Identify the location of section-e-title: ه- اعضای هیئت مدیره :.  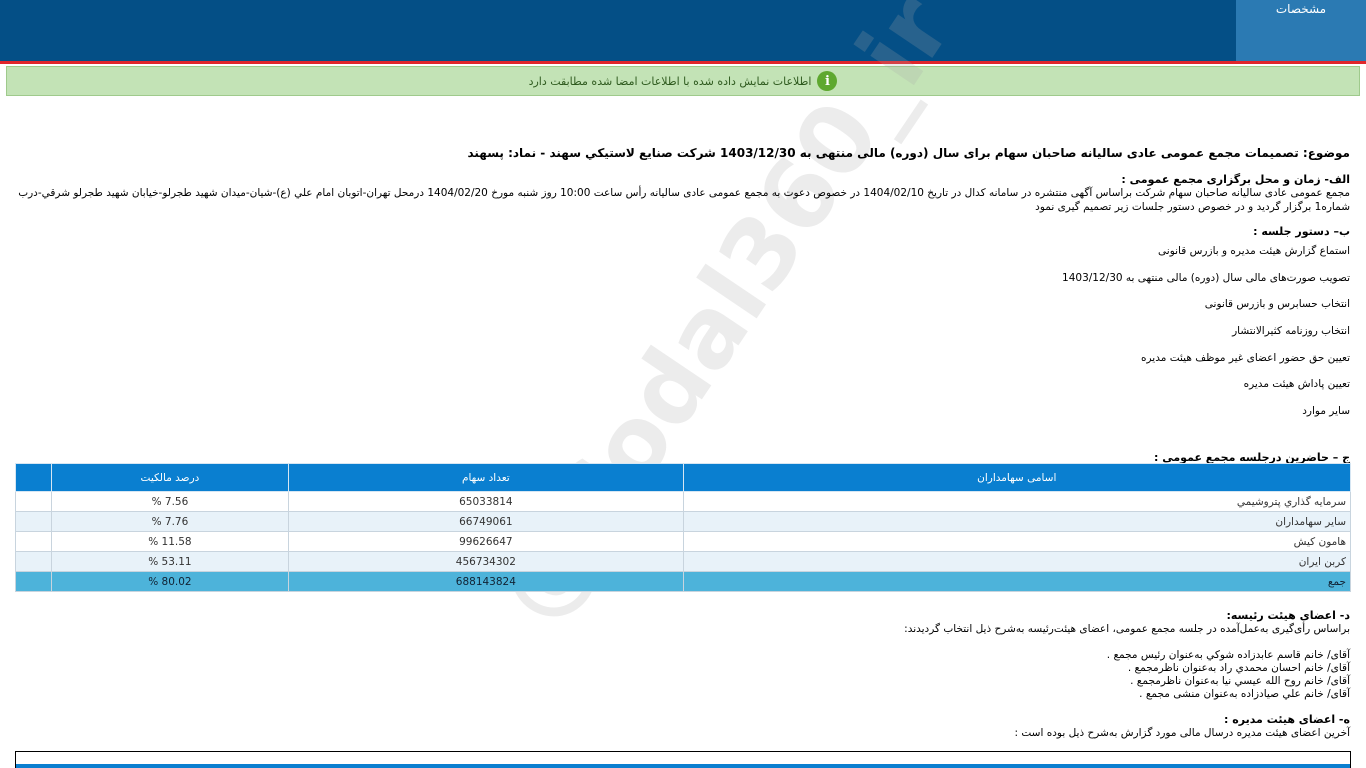
(1287, 719).